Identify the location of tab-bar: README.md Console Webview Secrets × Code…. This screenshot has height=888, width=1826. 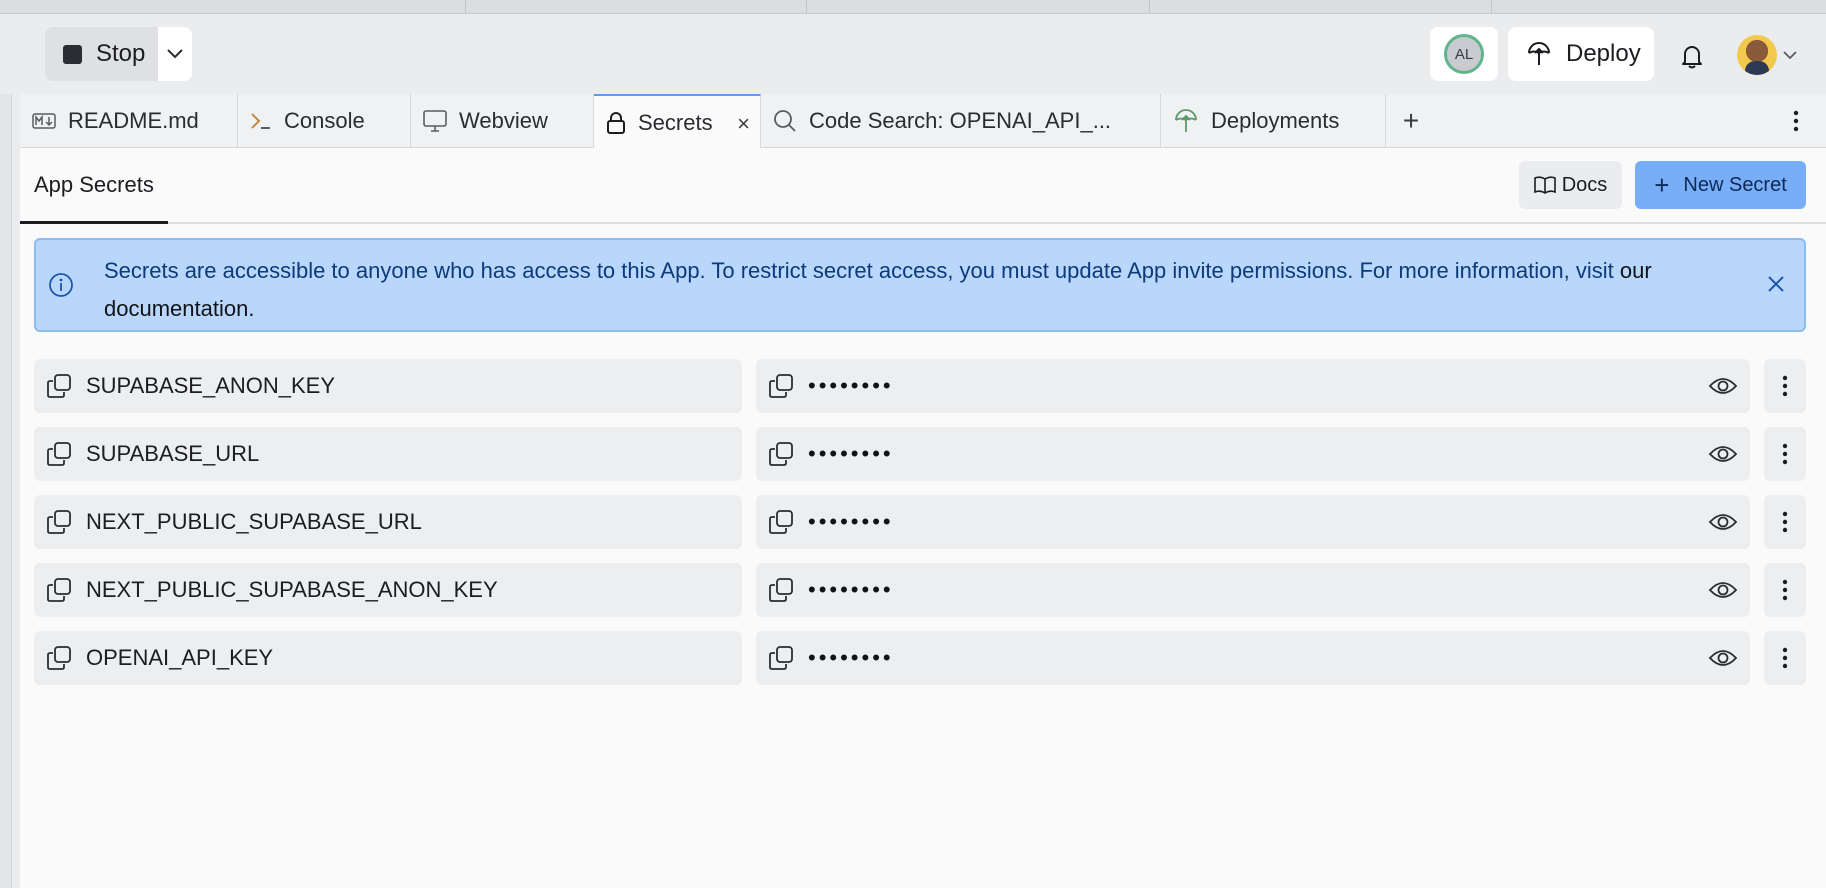
(923, 121).